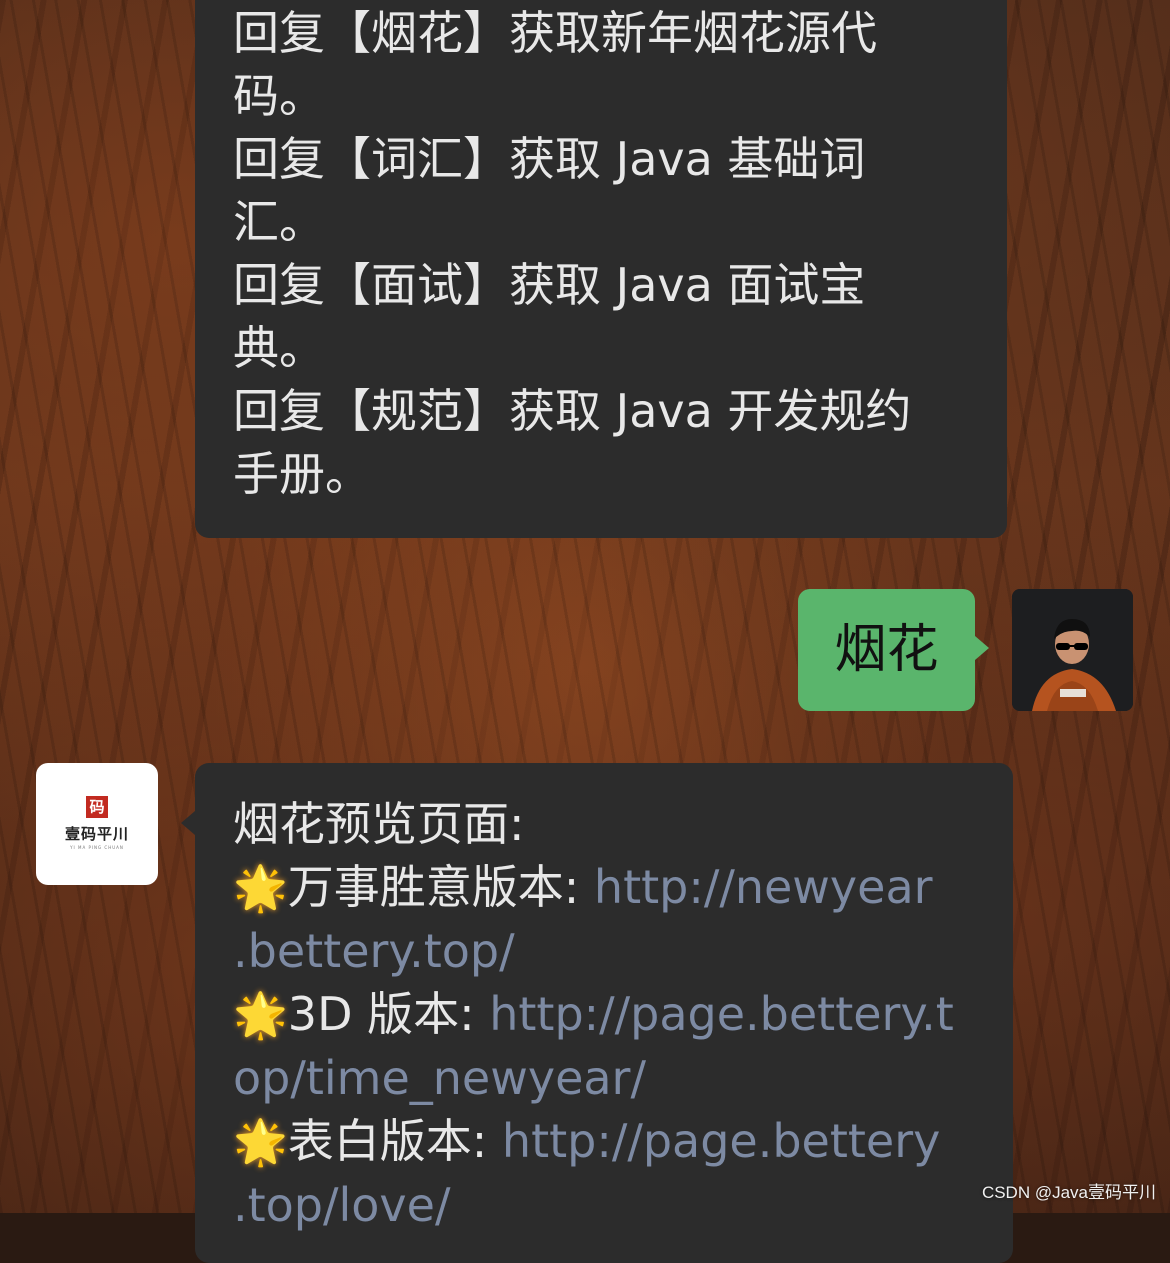 This screenshot has height=1263, width=1170. I want to click on link-label: 表白版本:, so click(394, 1141).